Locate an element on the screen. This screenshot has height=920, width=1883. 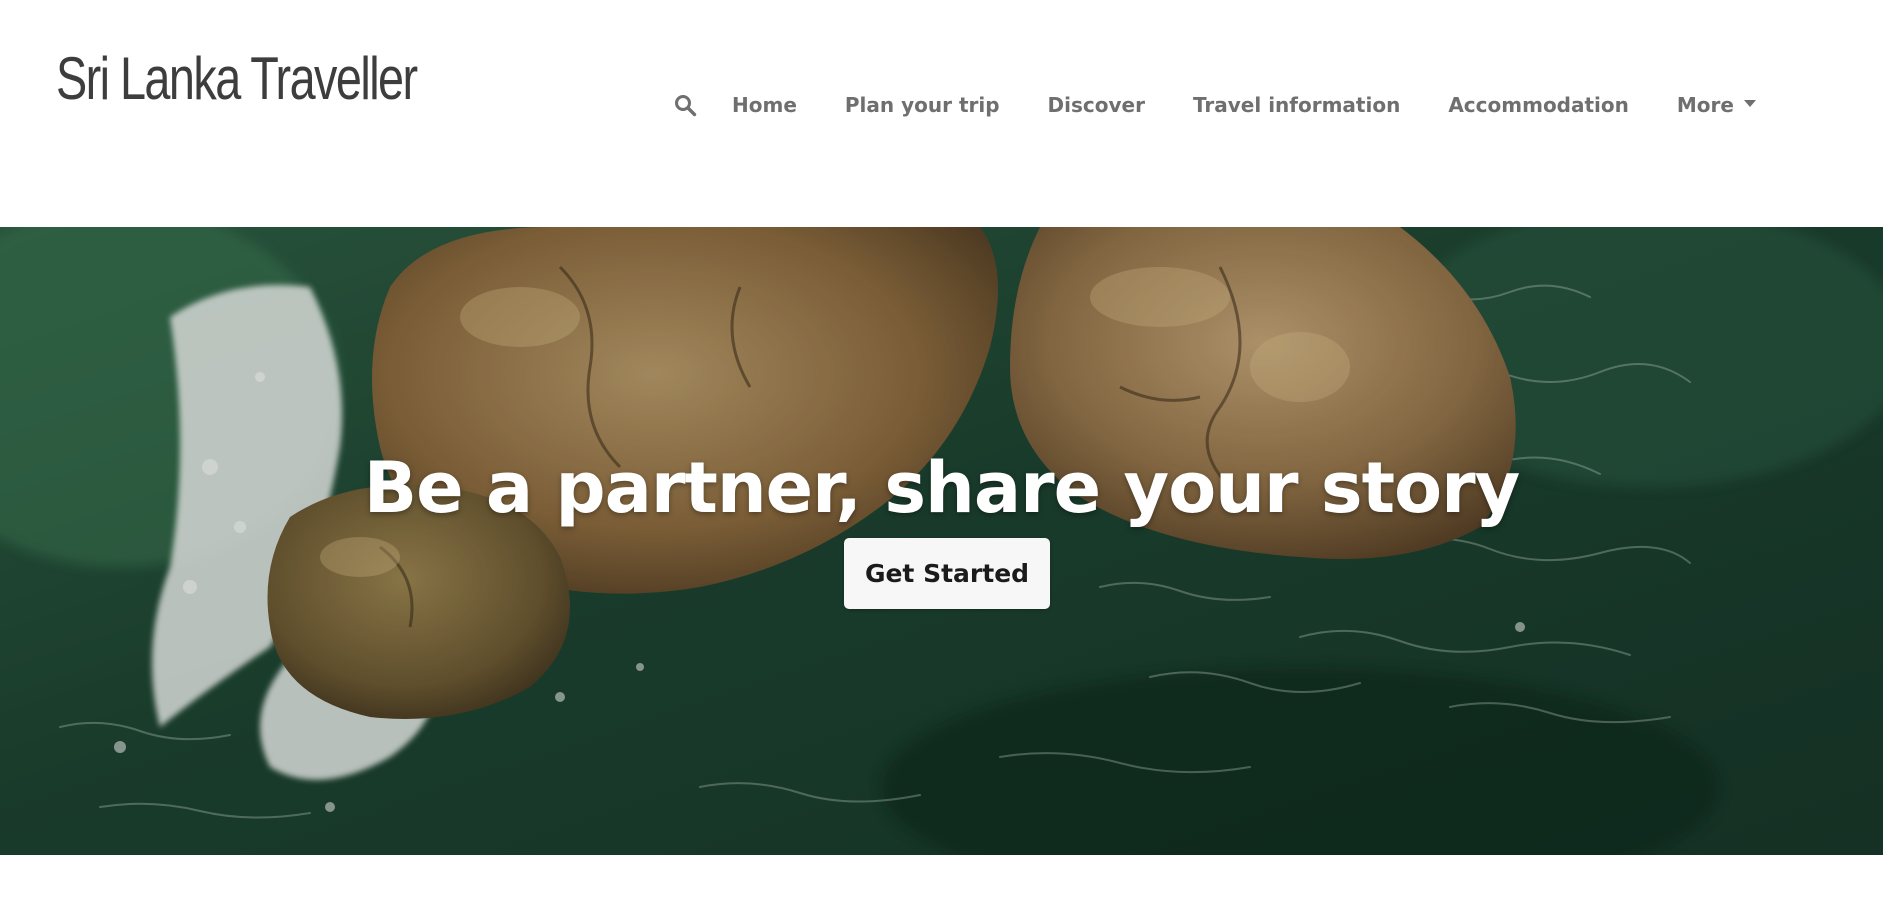
nav-item-plan-your-trip: Plan your trip is located at coordinates (922, 105).